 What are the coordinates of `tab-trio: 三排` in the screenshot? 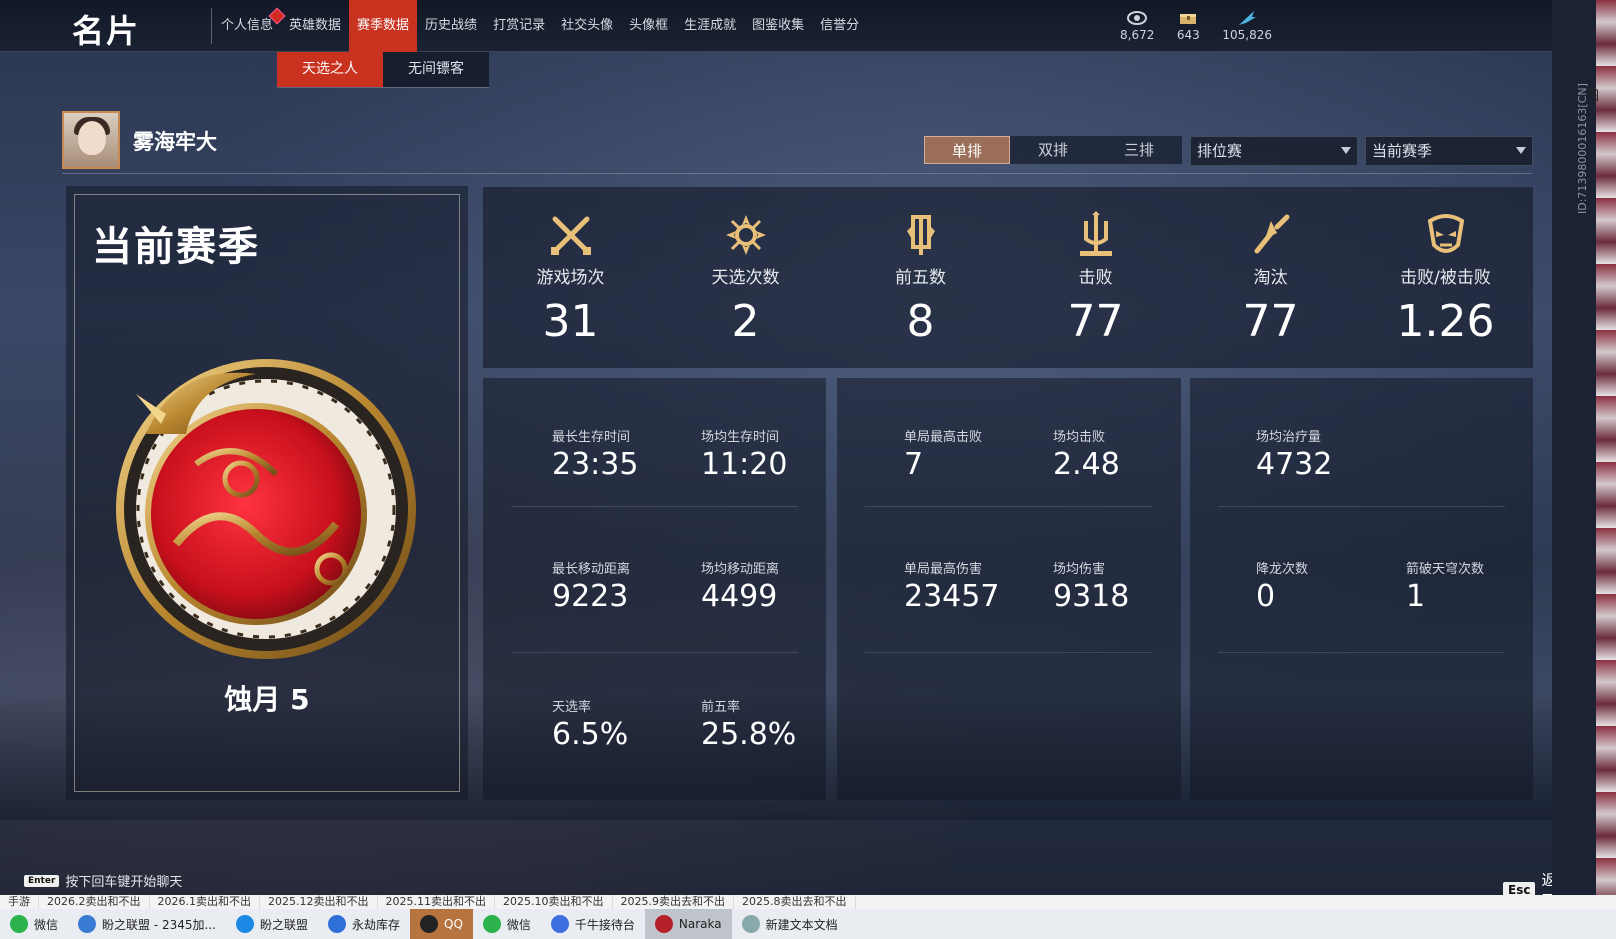 It's located at (1139, 150).